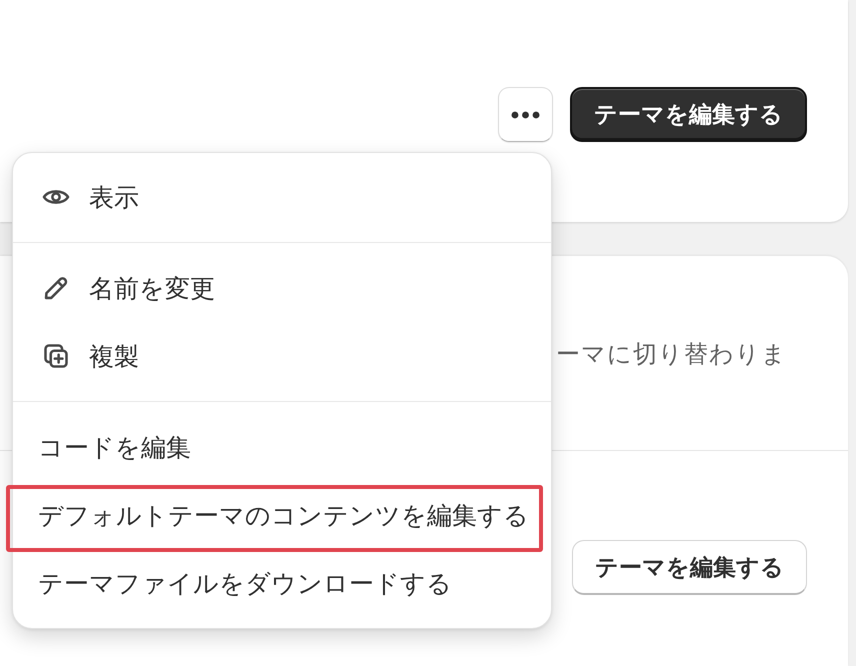 The image size is (856, 666). What do you see at coordinates (282, 583) in the screenshot?
I see `menu-item: テーマファイルをダウンロードする` at bounding box center [282, 583].